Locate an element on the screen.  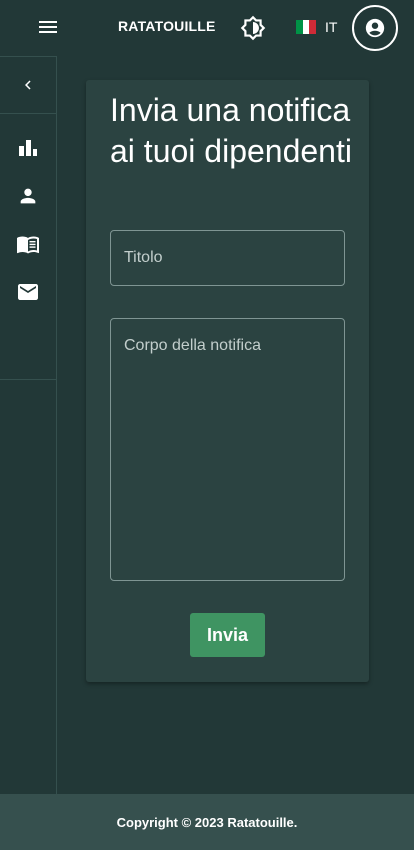
nav-item-notifications is located at coordinates (28, 292).